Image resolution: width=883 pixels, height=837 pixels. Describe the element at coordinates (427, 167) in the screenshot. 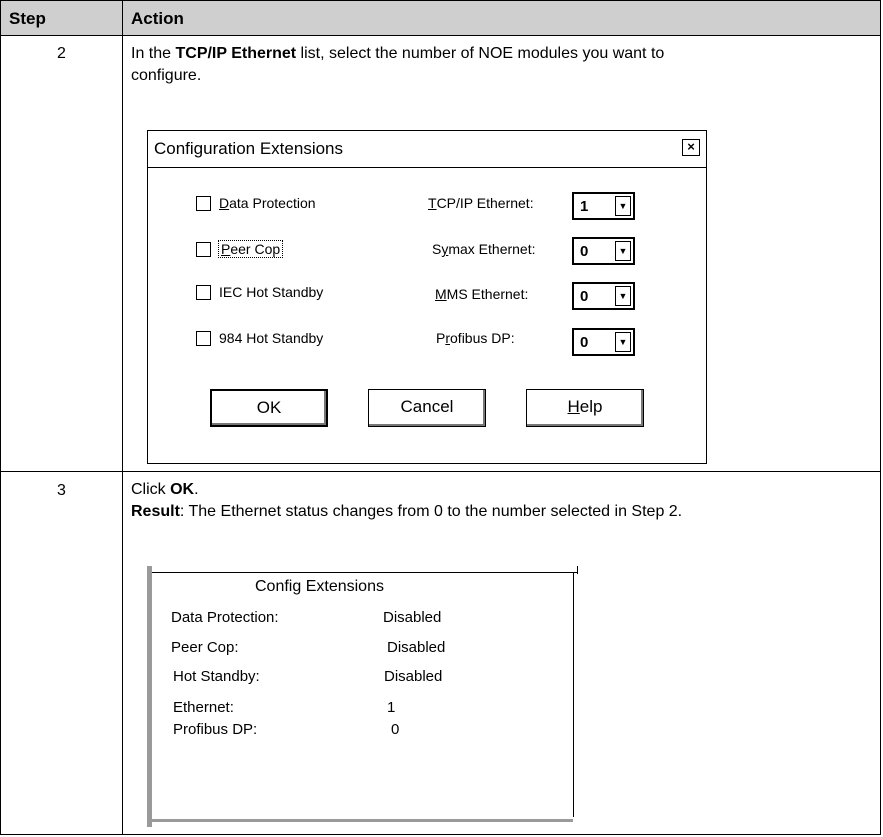

I see `title-separator` at that location.